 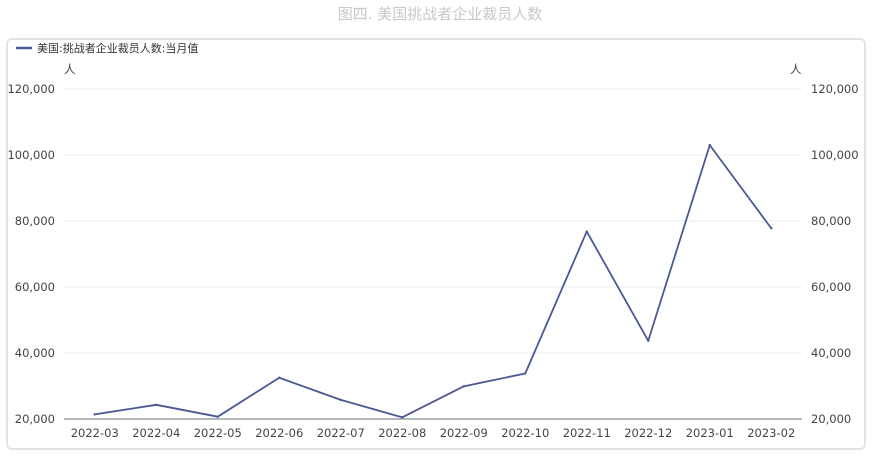 What do you see at coordinates (796, 69) in the screenshot?
I see `y-right-unit: 人` at bounding box center [796, 69].